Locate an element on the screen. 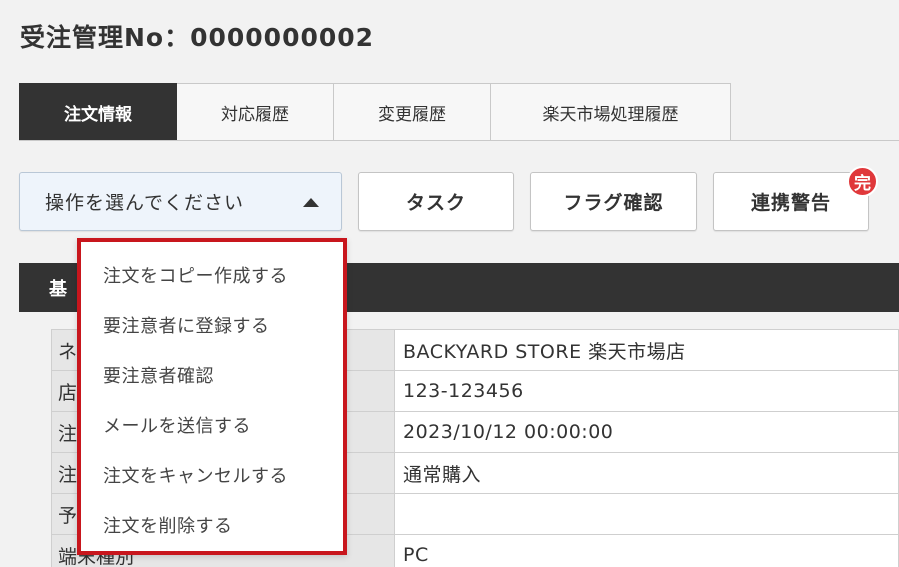 This screenshot has height=567, width=899. page-title: 受注管理No：0000000002 is located at coordinates (197, 37).